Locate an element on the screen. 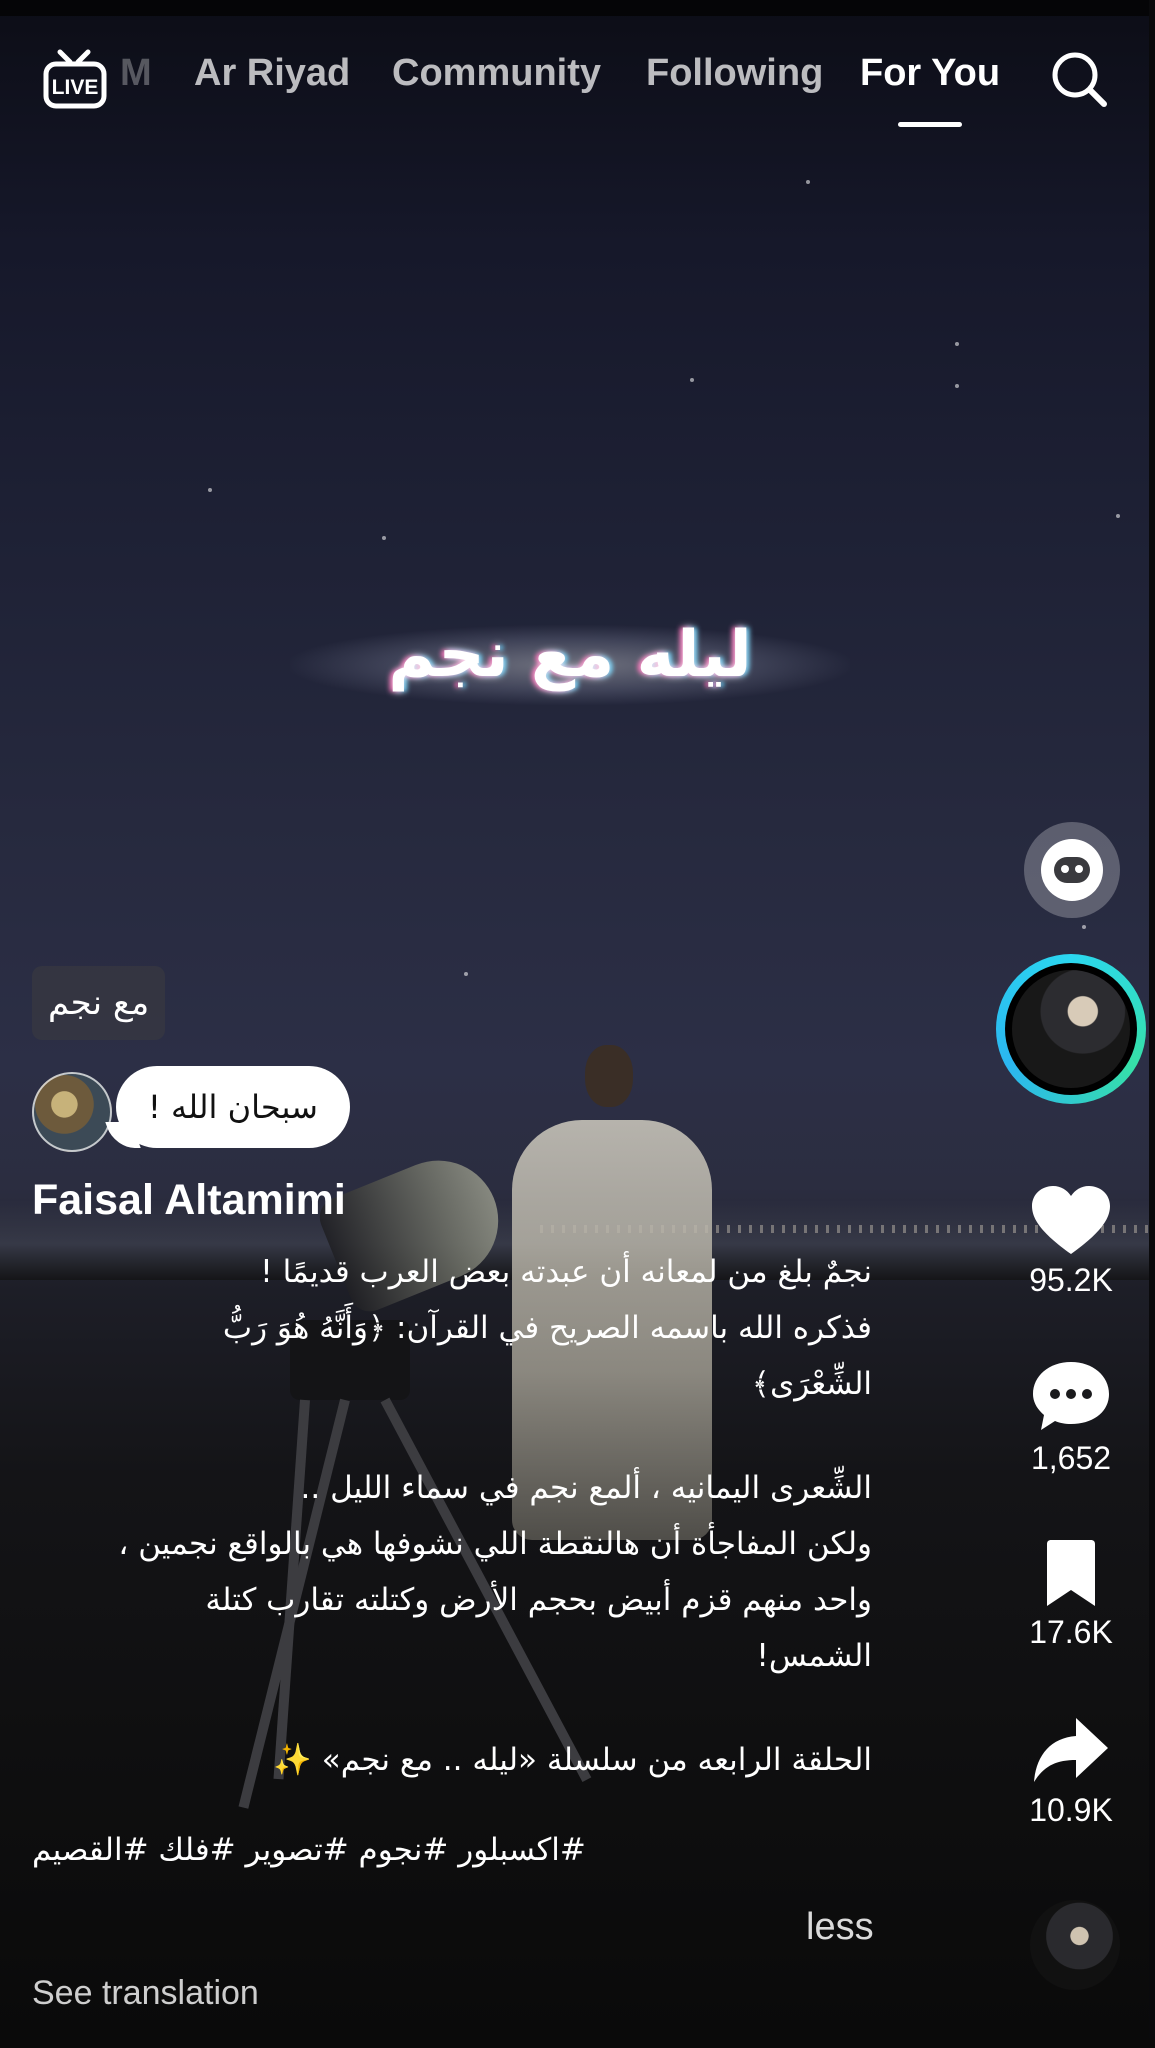 This screenshot has height=2048, width=1155. see-translation-link: See translation is located at coordinates (145, 1993).